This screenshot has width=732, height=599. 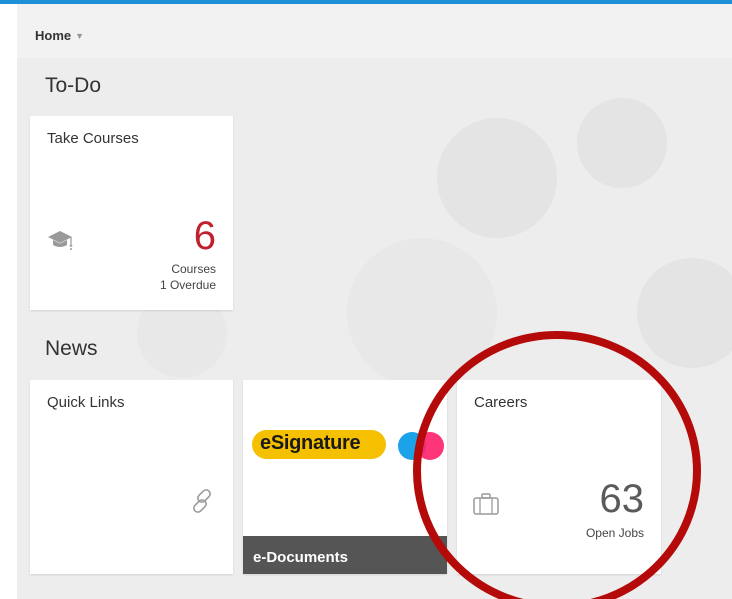 What do you see at coordinates (93, 138) in the screenshot?
I see `tile-title: Take Courses` at bounding box center [93, 138].